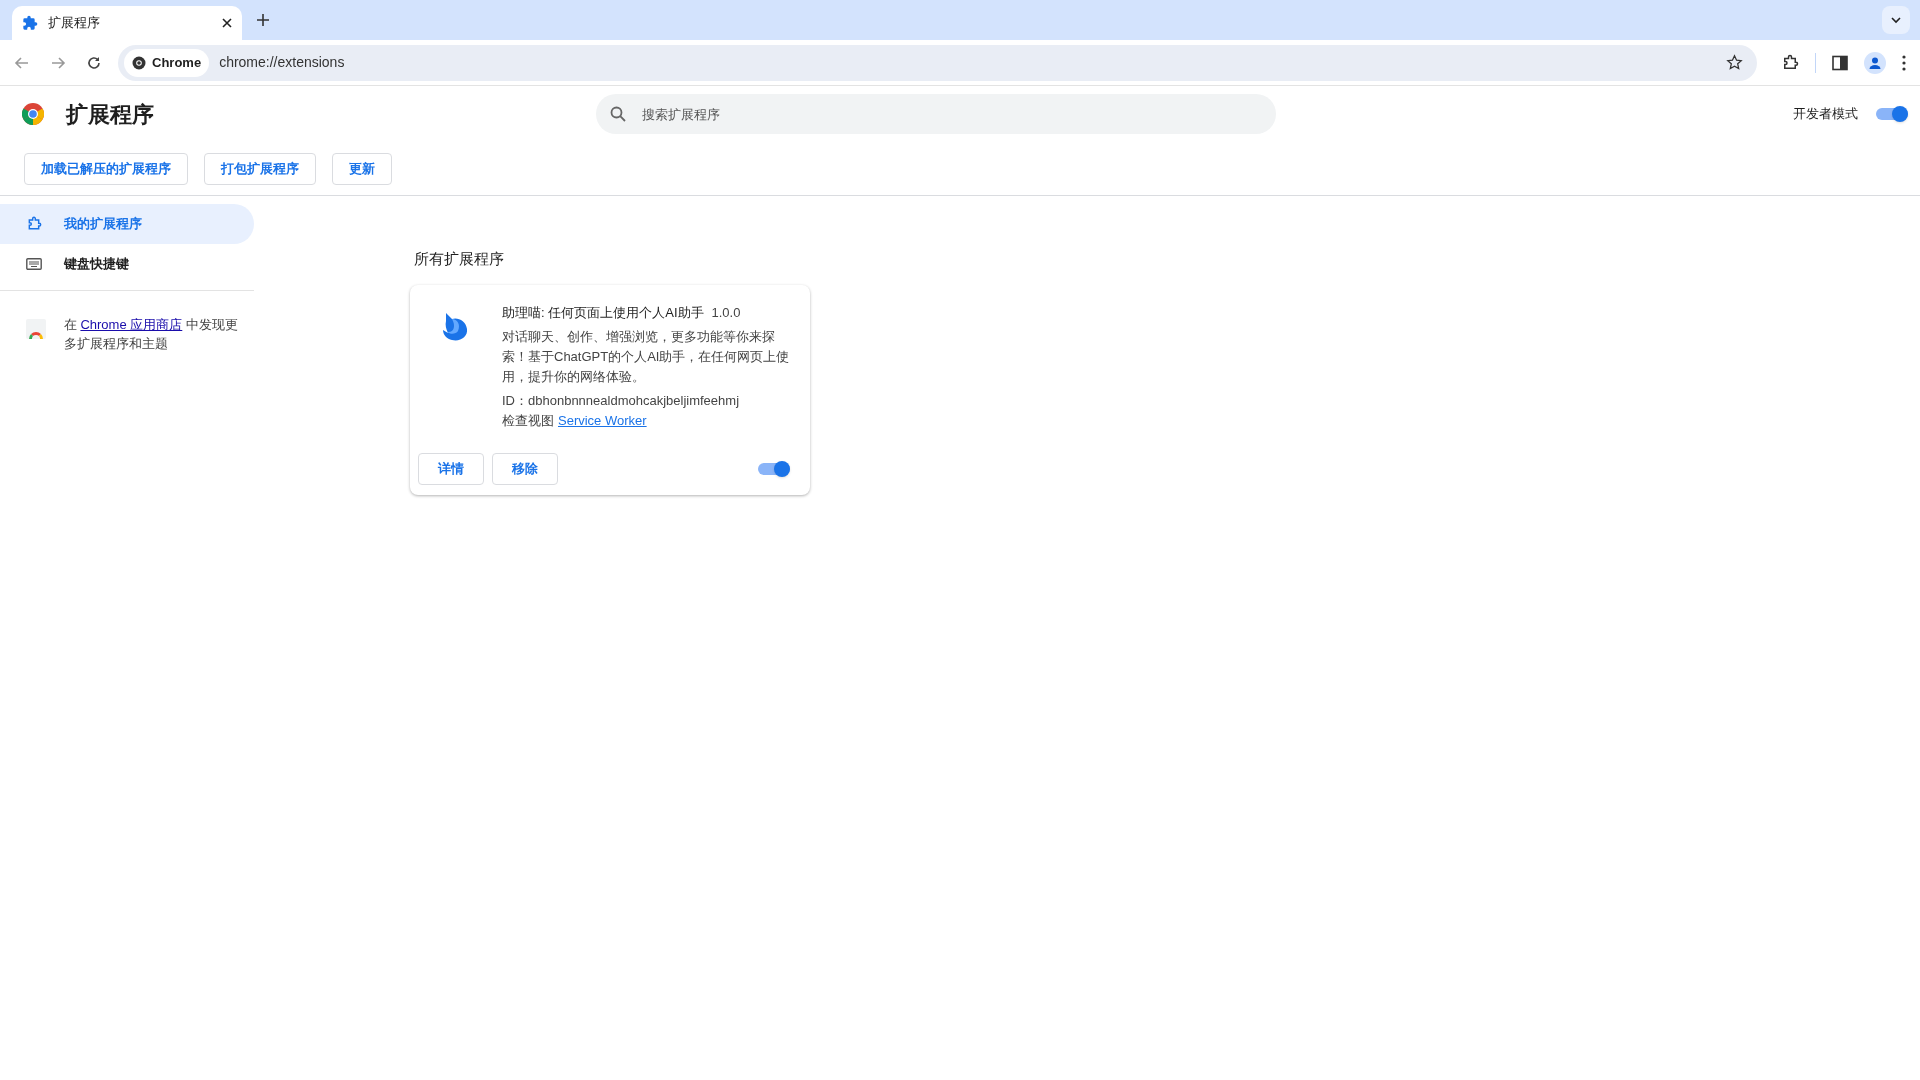 Image resolution: width=1920 pixels, height=1080 pixels. I want to click on profile-avatar, so click(1875, 62).